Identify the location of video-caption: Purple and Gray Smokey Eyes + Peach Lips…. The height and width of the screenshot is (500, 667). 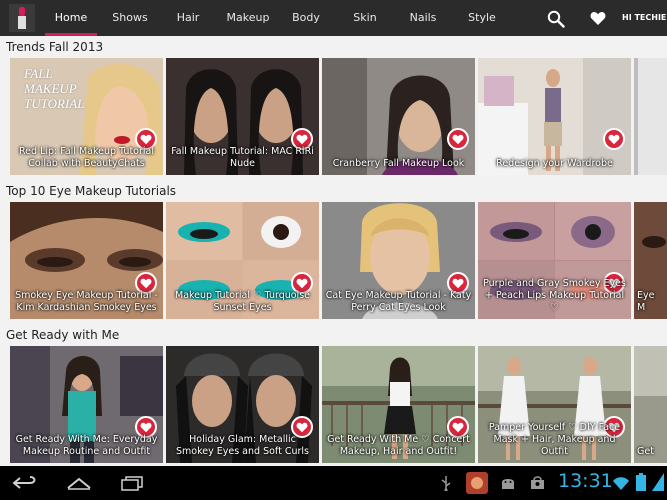
(554, 295).